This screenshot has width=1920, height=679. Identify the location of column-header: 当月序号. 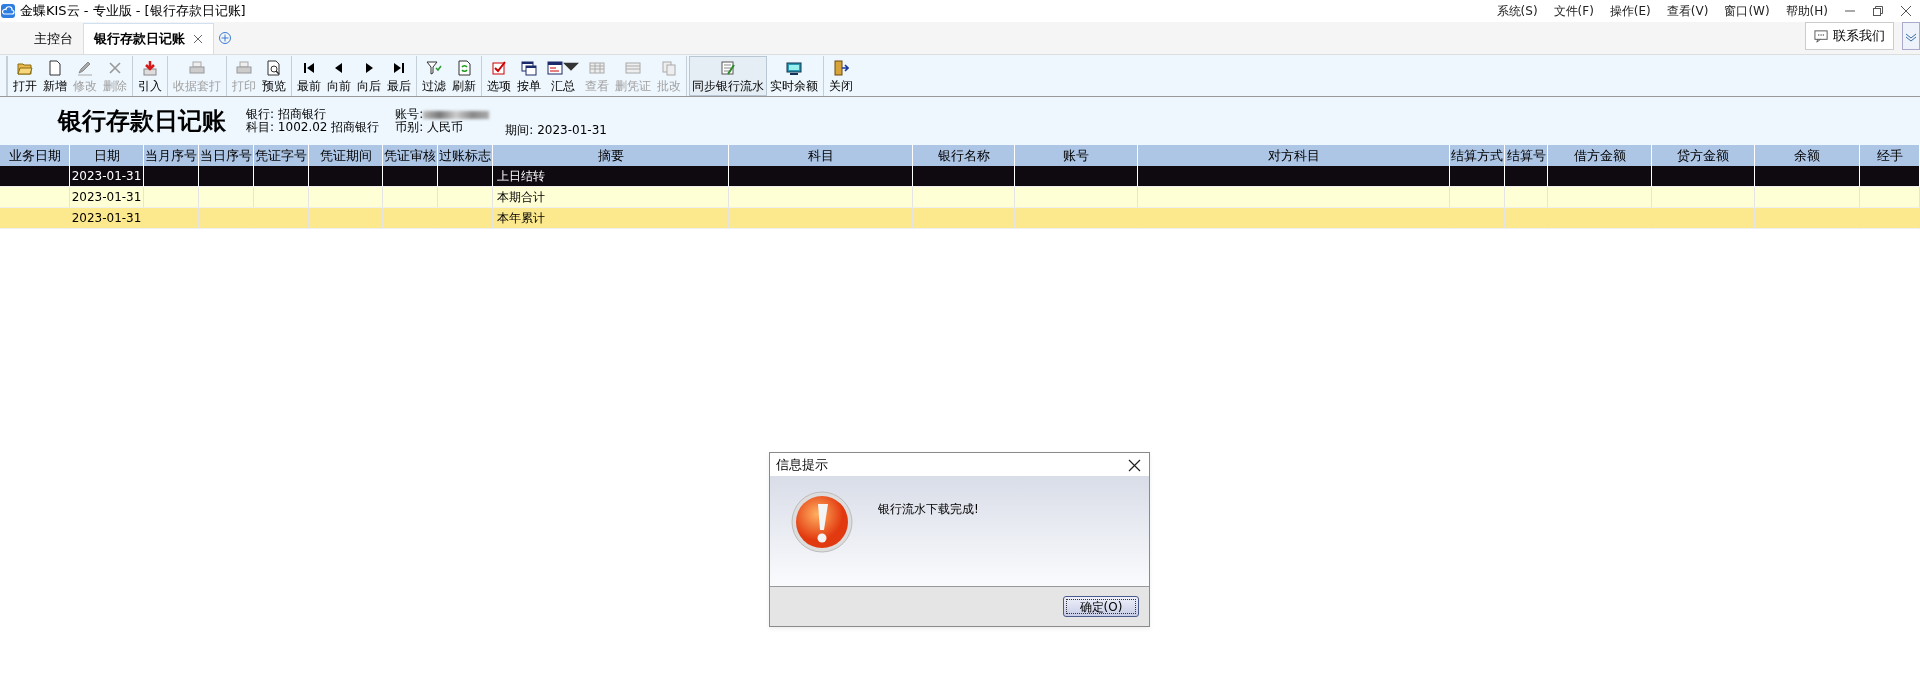
(171, 155).